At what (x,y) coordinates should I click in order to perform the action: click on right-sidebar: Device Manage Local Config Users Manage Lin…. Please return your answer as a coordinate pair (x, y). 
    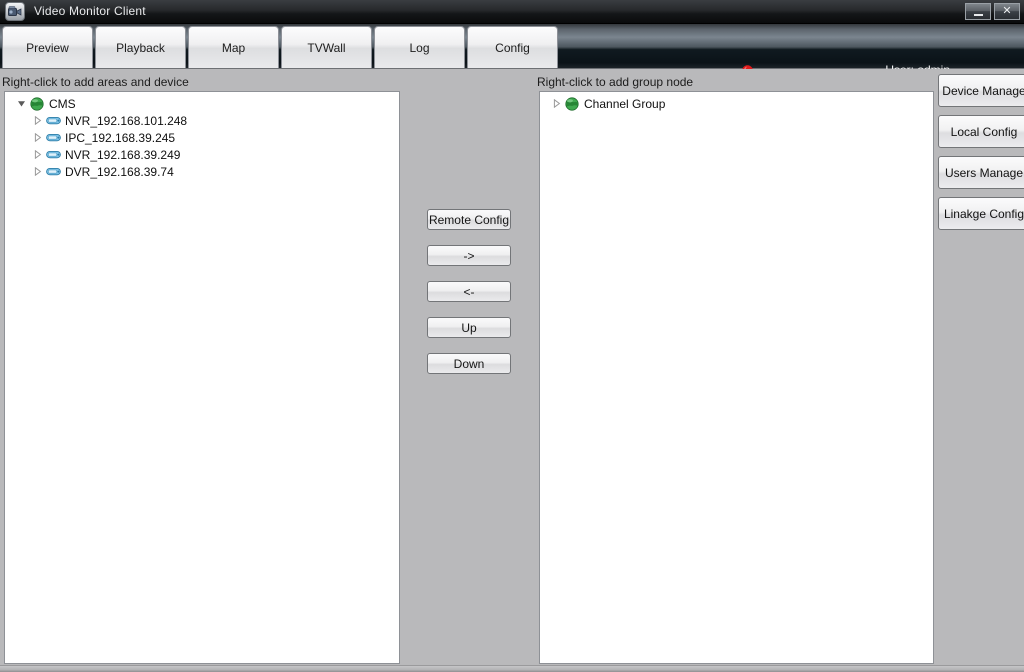
    Looking at the image, I should click on (981, 370).